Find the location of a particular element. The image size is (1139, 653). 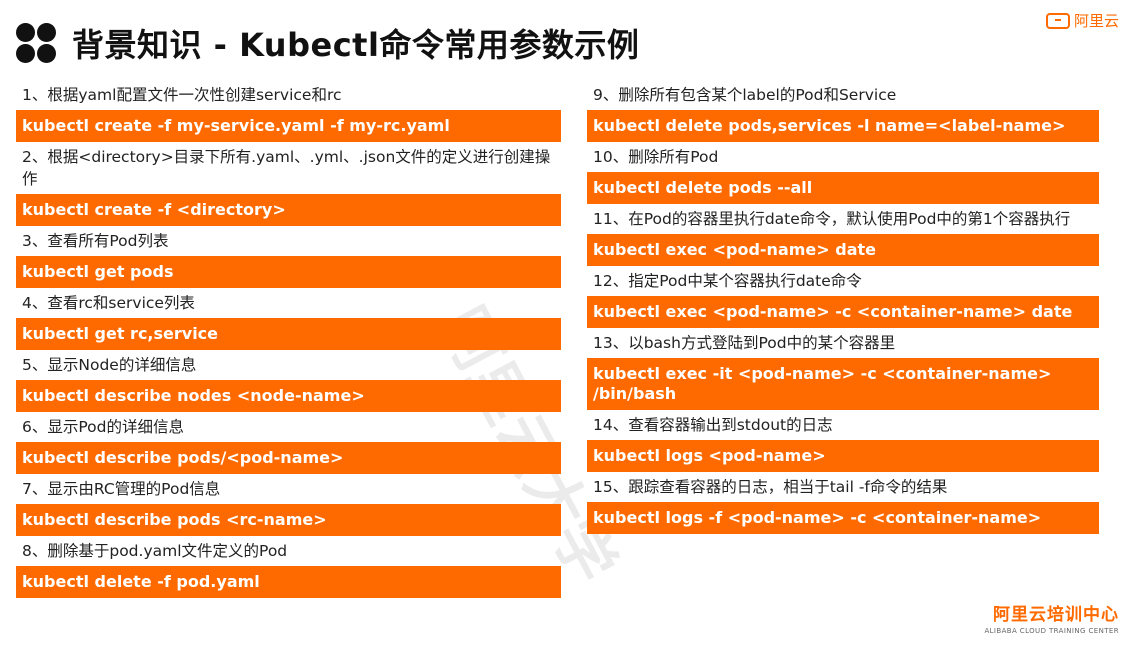

command-description: 8、删除基于pod.yaml文件定义的Pod is located at coordinates (155, 551).